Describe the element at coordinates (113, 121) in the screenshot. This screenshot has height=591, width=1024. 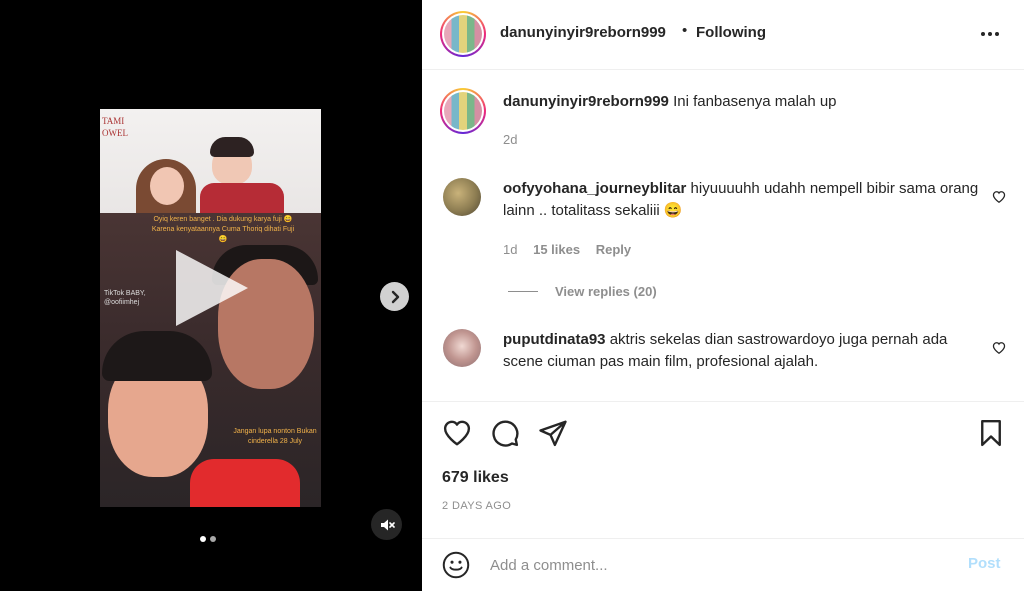
I see `wall-text-1: TAMI` at that location.